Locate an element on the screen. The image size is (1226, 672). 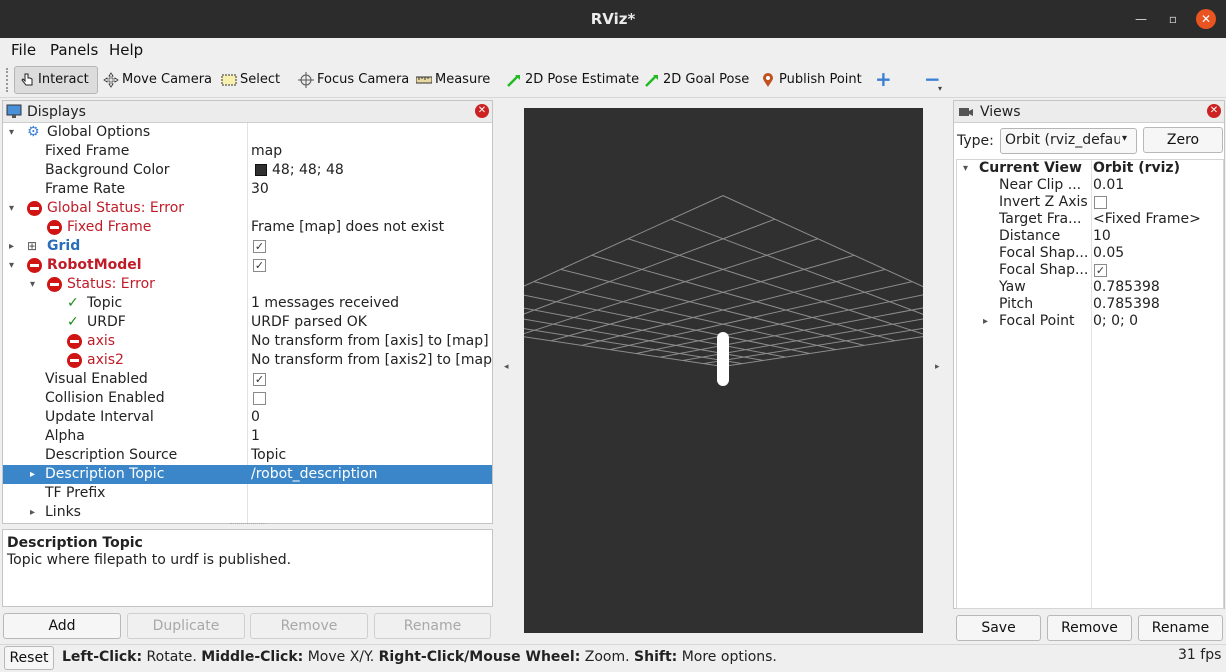
view-row-focal-shape-size: Focal Shap... 0.05 is located at coordinates (1090, 253).